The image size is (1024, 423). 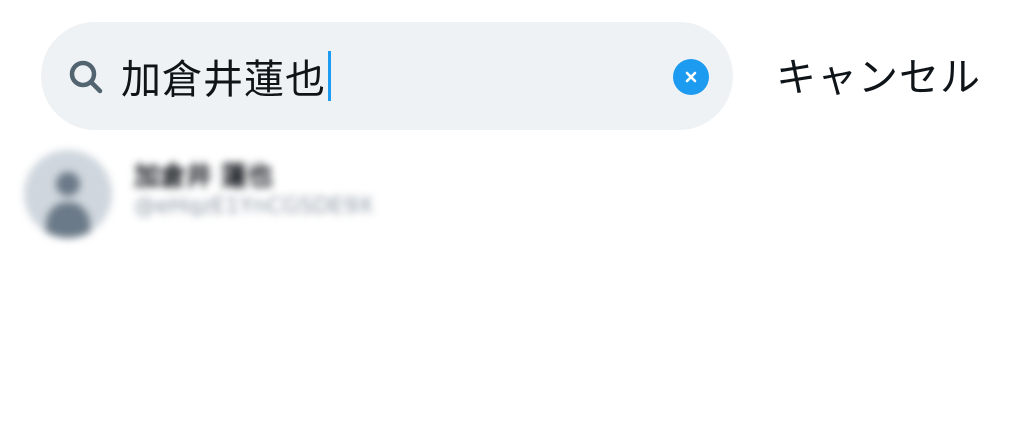 What do you see at coordinates (86, 77) in the screenshot?
I see `search-icon` at bounding box center [86, 77].